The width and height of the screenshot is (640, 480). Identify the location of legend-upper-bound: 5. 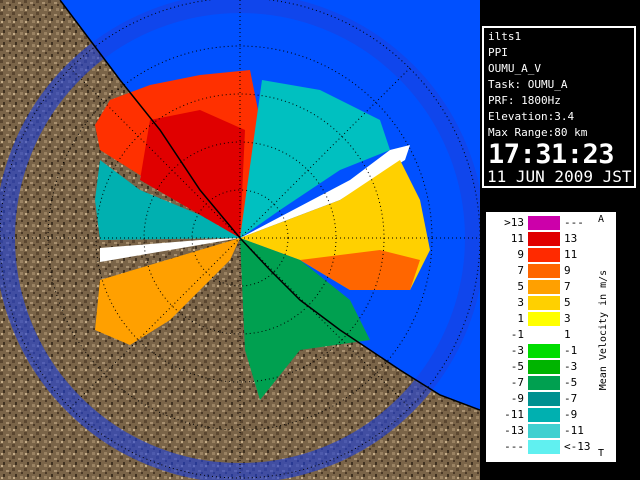
(567, 302).